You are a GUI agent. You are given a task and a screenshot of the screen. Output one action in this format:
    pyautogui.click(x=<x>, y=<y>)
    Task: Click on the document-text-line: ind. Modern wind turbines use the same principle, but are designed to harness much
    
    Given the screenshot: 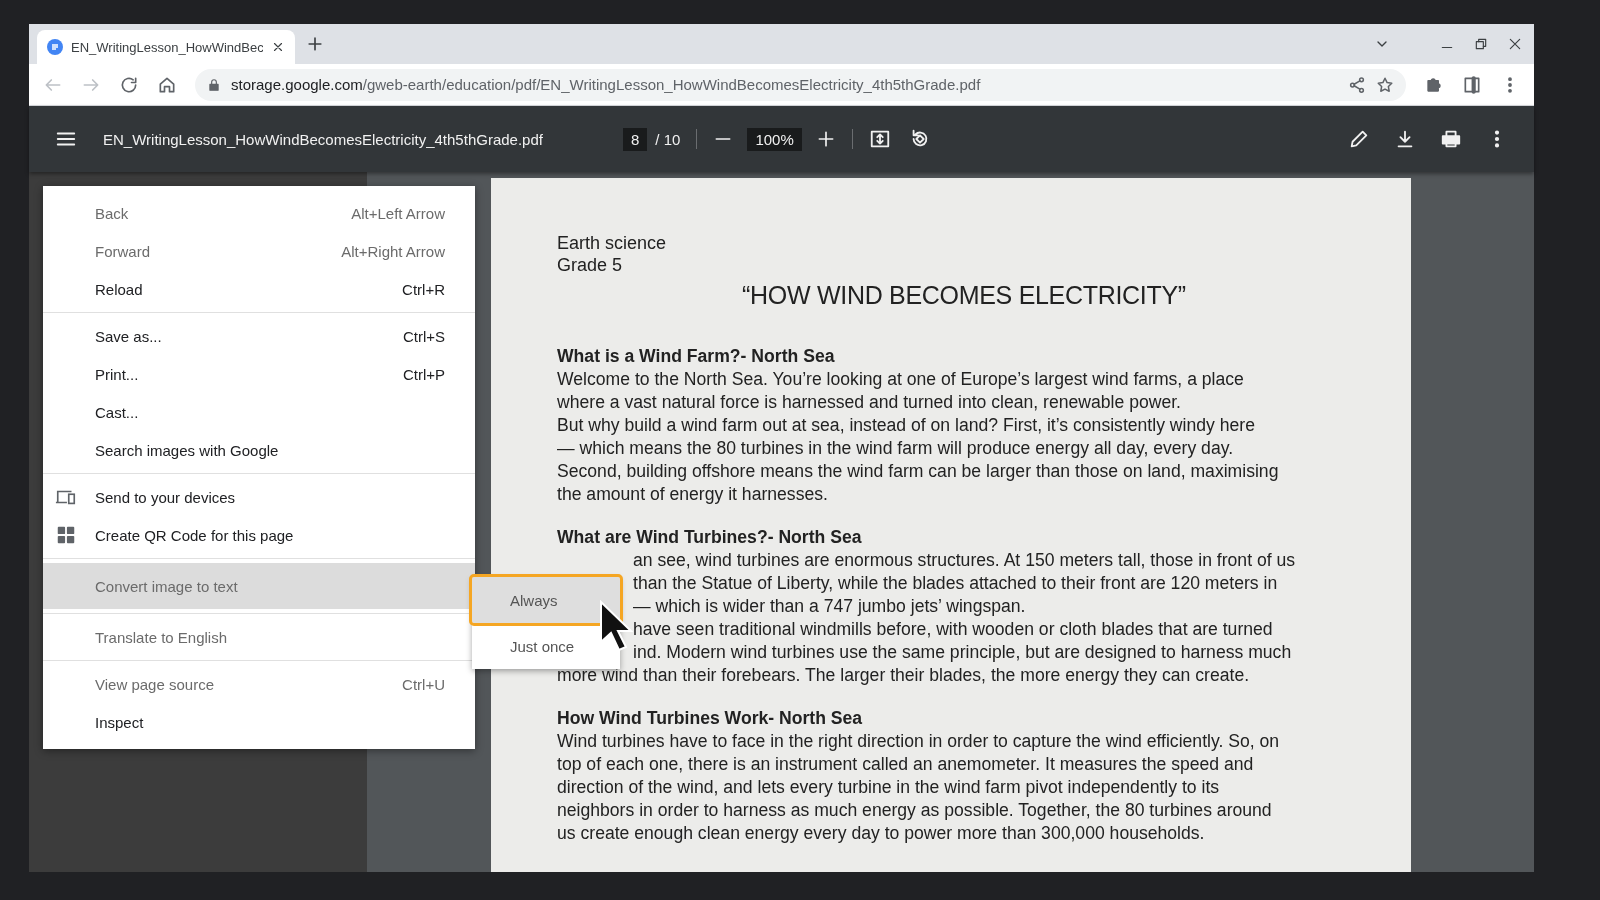 What is the action you would take?
    pyautogui.click(x=963, y=652)
    